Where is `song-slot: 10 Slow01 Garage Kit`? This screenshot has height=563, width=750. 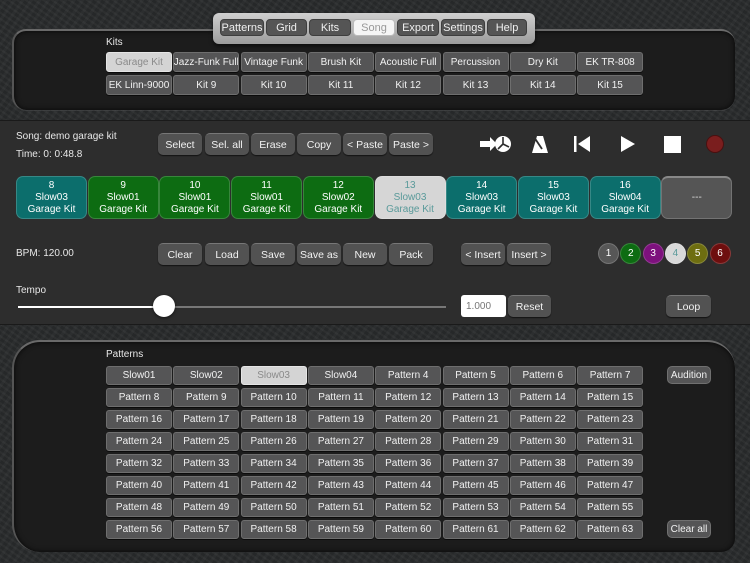 song-slot: 10 Slow01 Garage Kit is located at coordinates (195, 197).